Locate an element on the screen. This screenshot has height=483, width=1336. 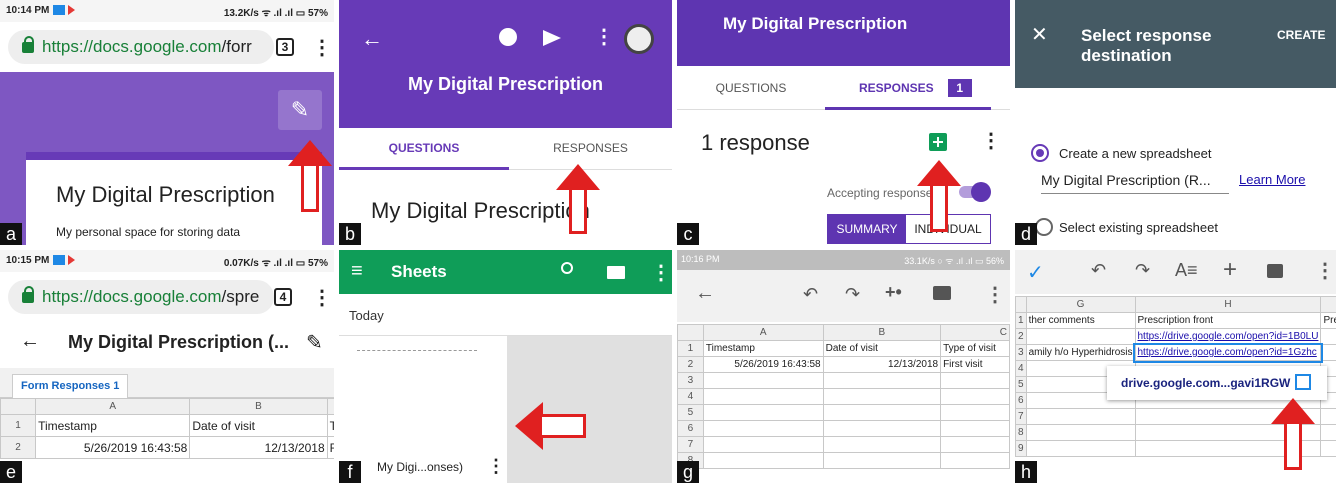
link-cell-selected: https://drive.google.com/open?id=1Gzhc is located at coordinates (1228, 352).